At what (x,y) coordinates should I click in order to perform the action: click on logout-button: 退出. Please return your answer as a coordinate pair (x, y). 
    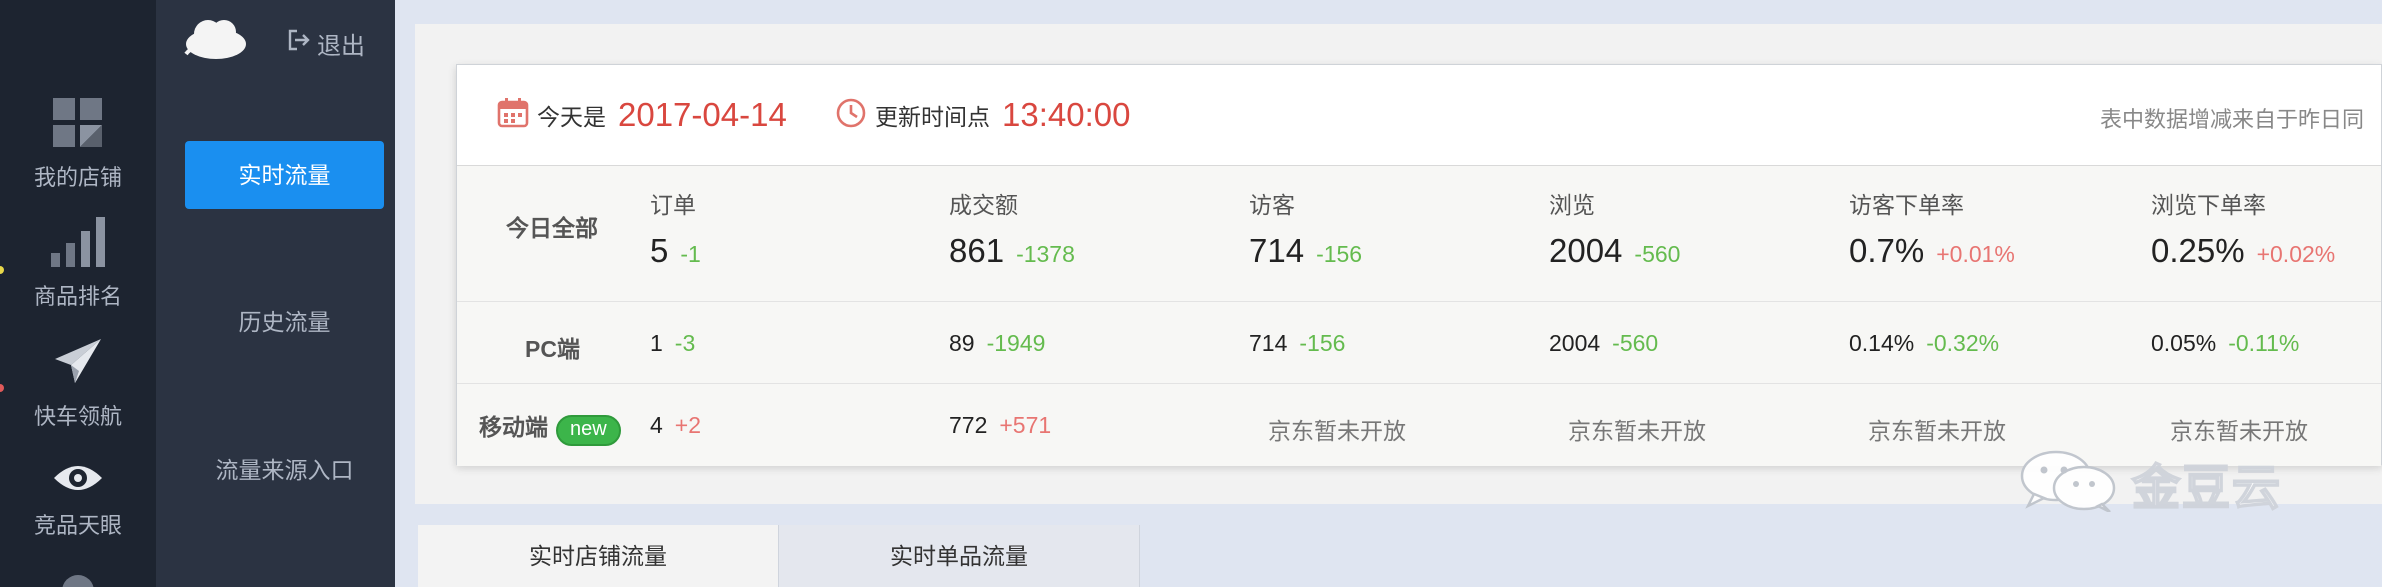
    Looking at the image, I should click on (326, 43).